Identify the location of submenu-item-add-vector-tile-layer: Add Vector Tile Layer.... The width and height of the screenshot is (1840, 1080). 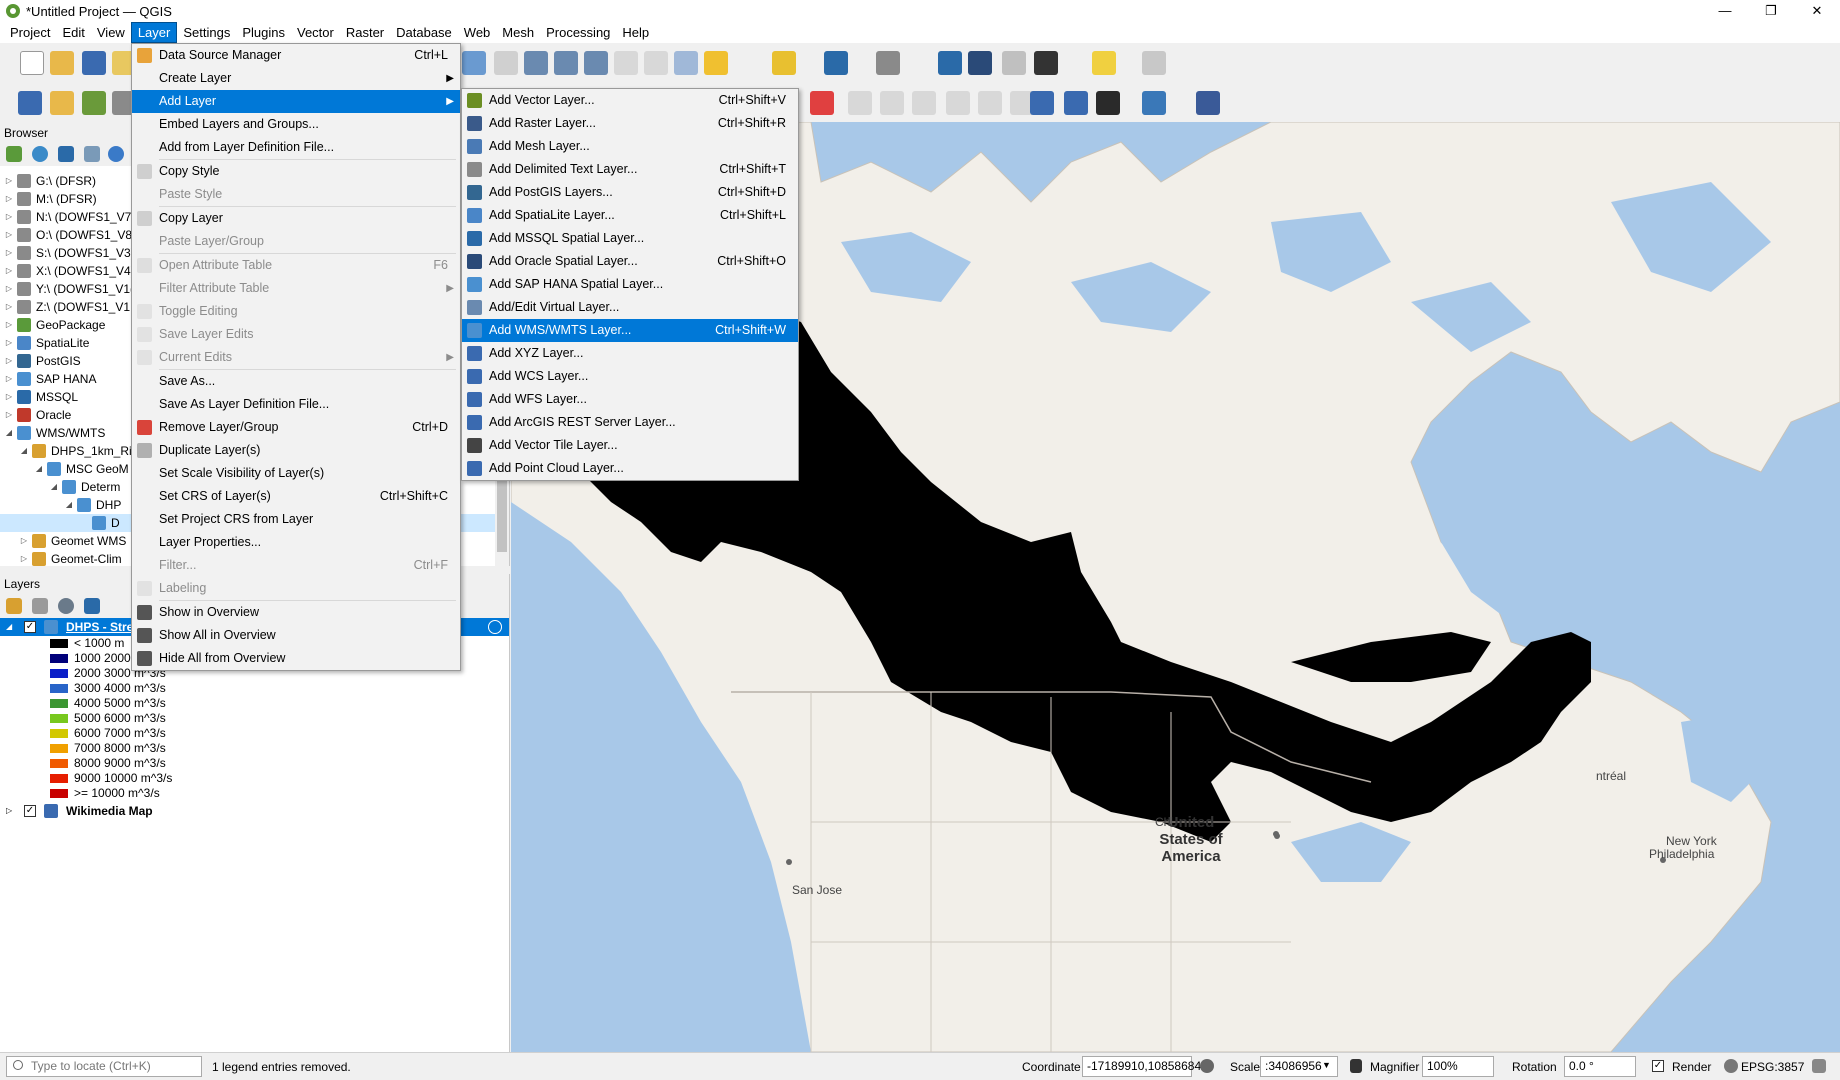
(630, 445).